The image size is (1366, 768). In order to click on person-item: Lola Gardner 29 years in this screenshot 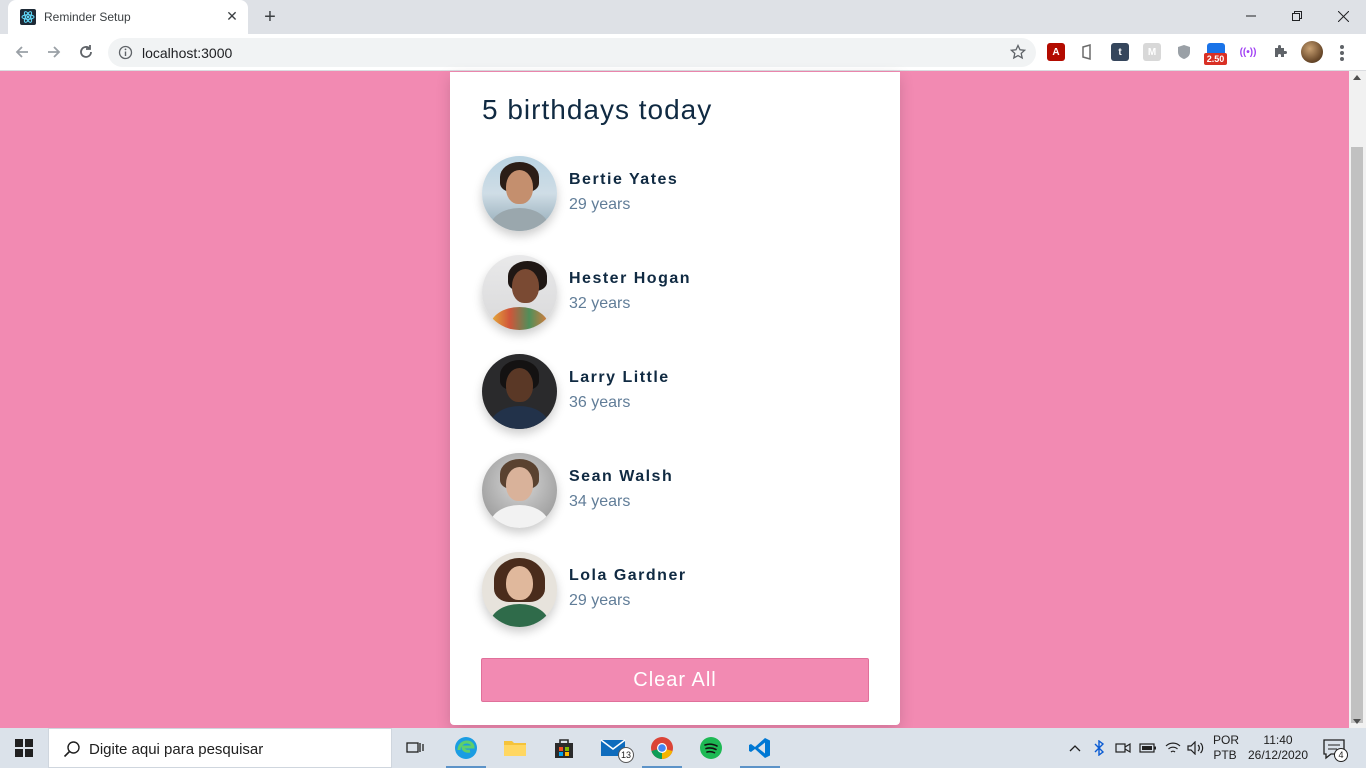, I will do `click(672, 589)`.